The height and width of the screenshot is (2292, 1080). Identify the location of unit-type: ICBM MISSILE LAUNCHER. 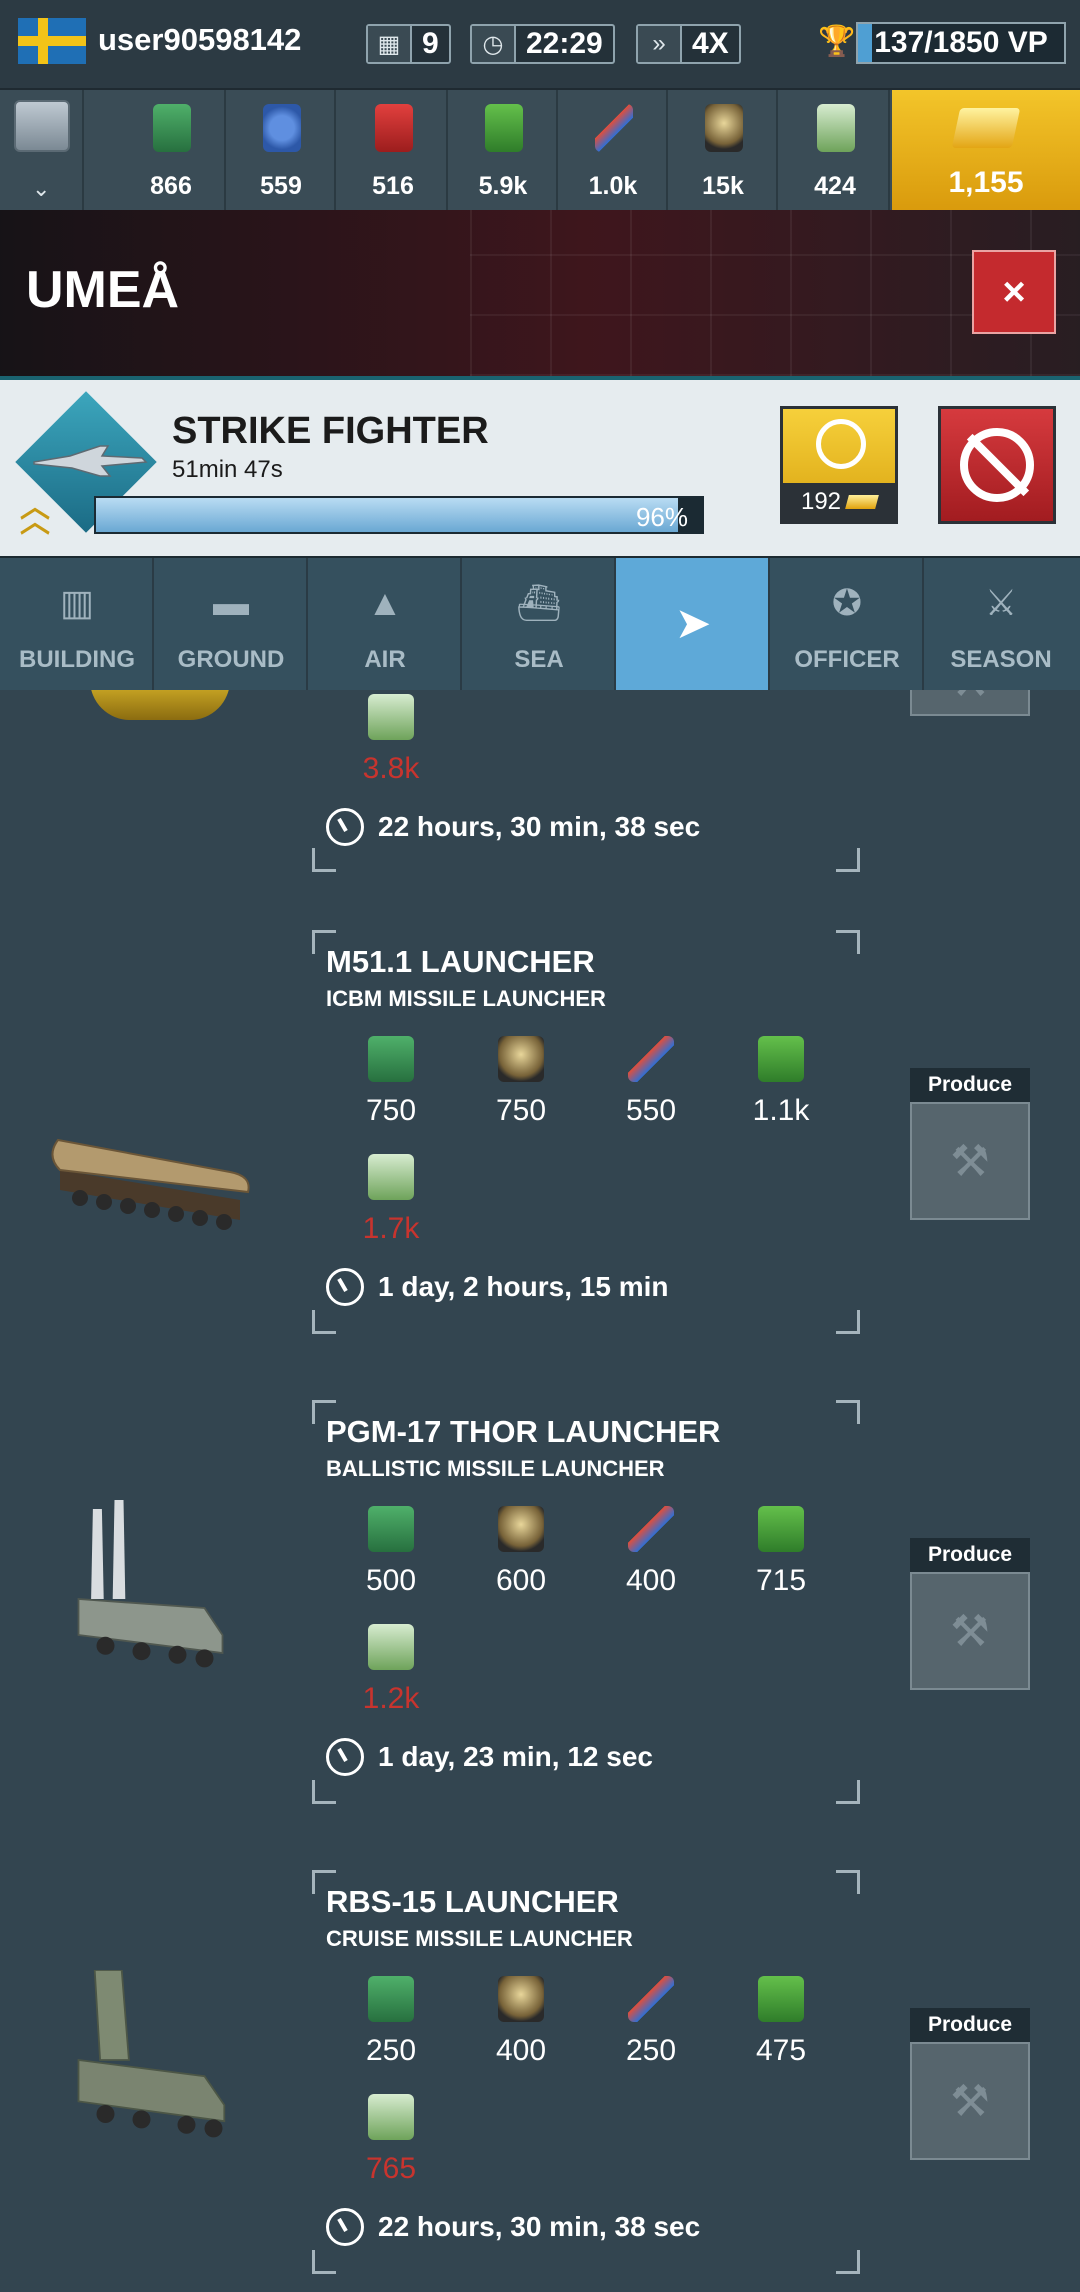
(466, 998).